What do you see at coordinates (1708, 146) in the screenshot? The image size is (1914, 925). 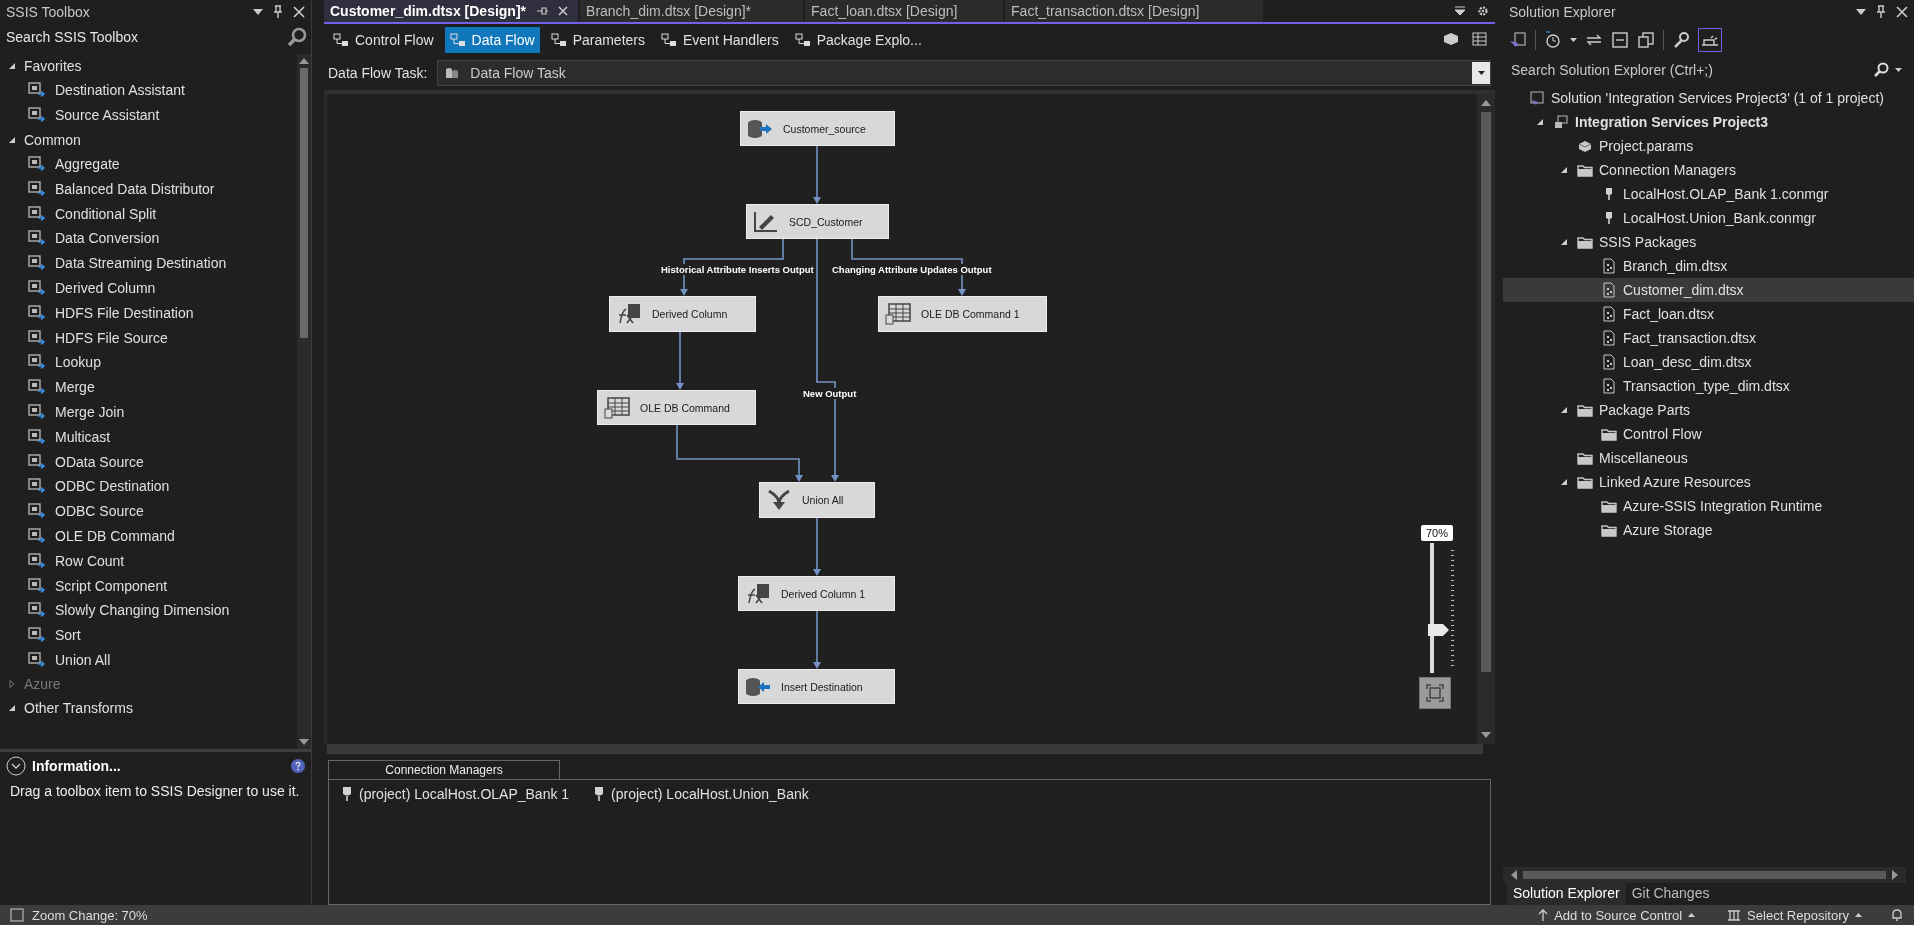 I see `tree-item: Project.params` at bounding box center [1708, 146].